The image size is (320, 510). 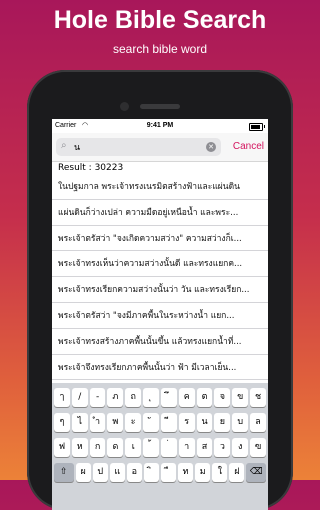 I want to click on key: ว, so click(x=222, y=447).